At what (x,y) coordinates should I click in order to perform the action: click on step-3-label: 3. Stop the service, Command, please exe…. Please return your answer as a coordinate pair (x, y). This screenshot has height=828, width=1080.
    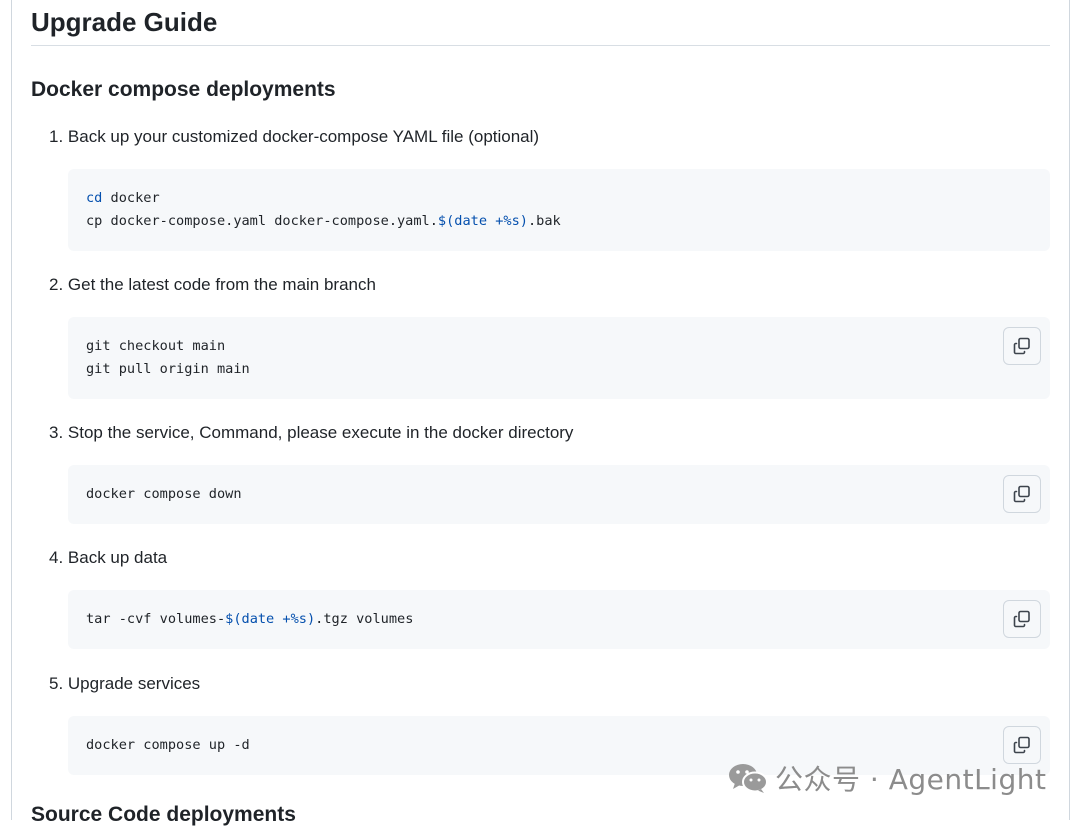
    Looking at the image, I should click on (311, 432).